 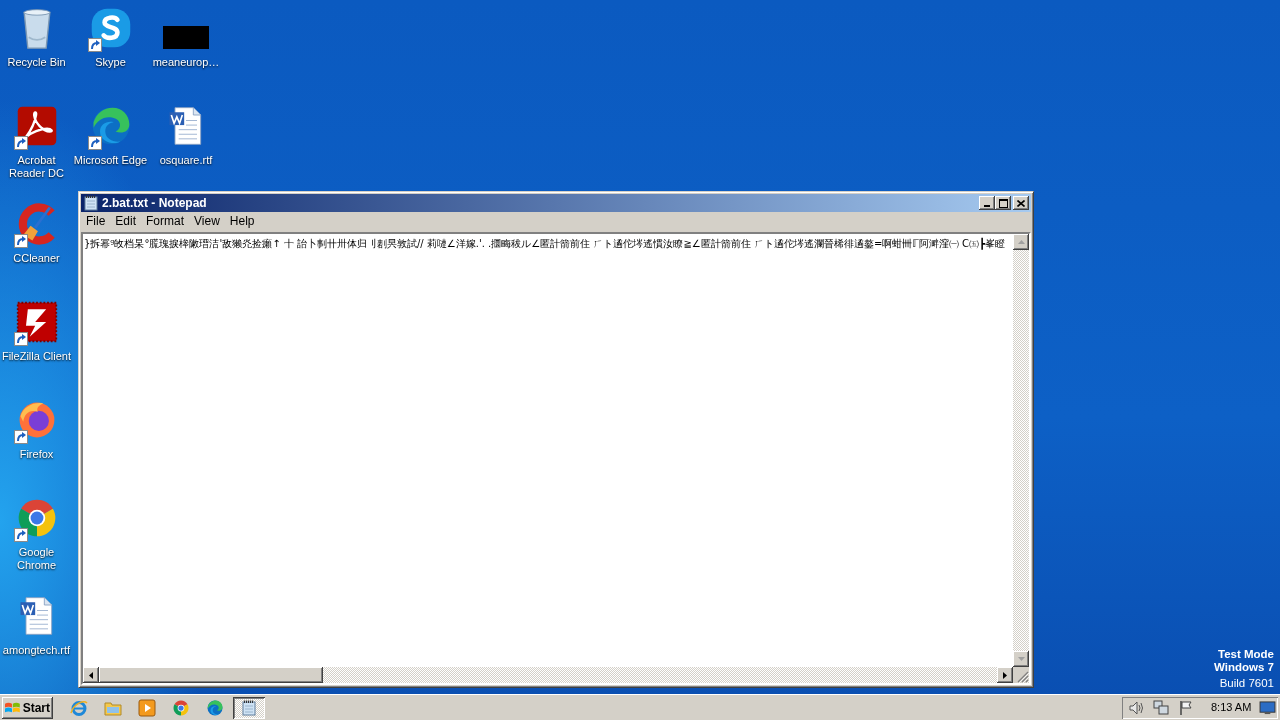 What do you see at coordinates (13, 707) in the screenshot?
I see `flag-logo-icon` at bounding box center [13, 707].